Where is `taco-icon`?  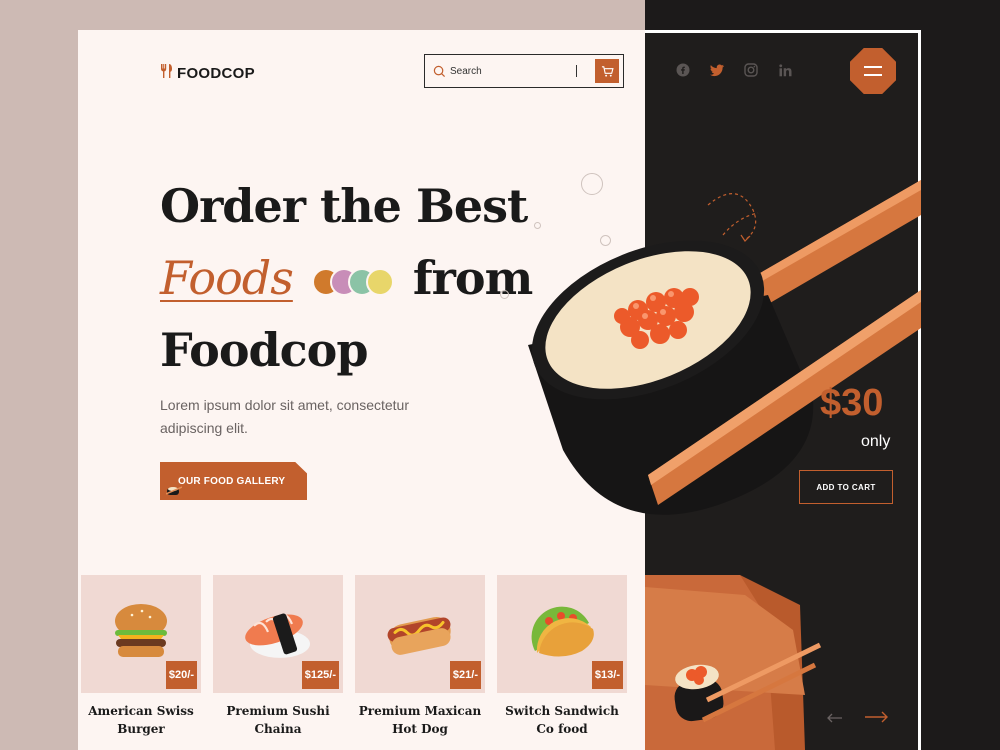 taco-icon is located at coordinates (562, 631).